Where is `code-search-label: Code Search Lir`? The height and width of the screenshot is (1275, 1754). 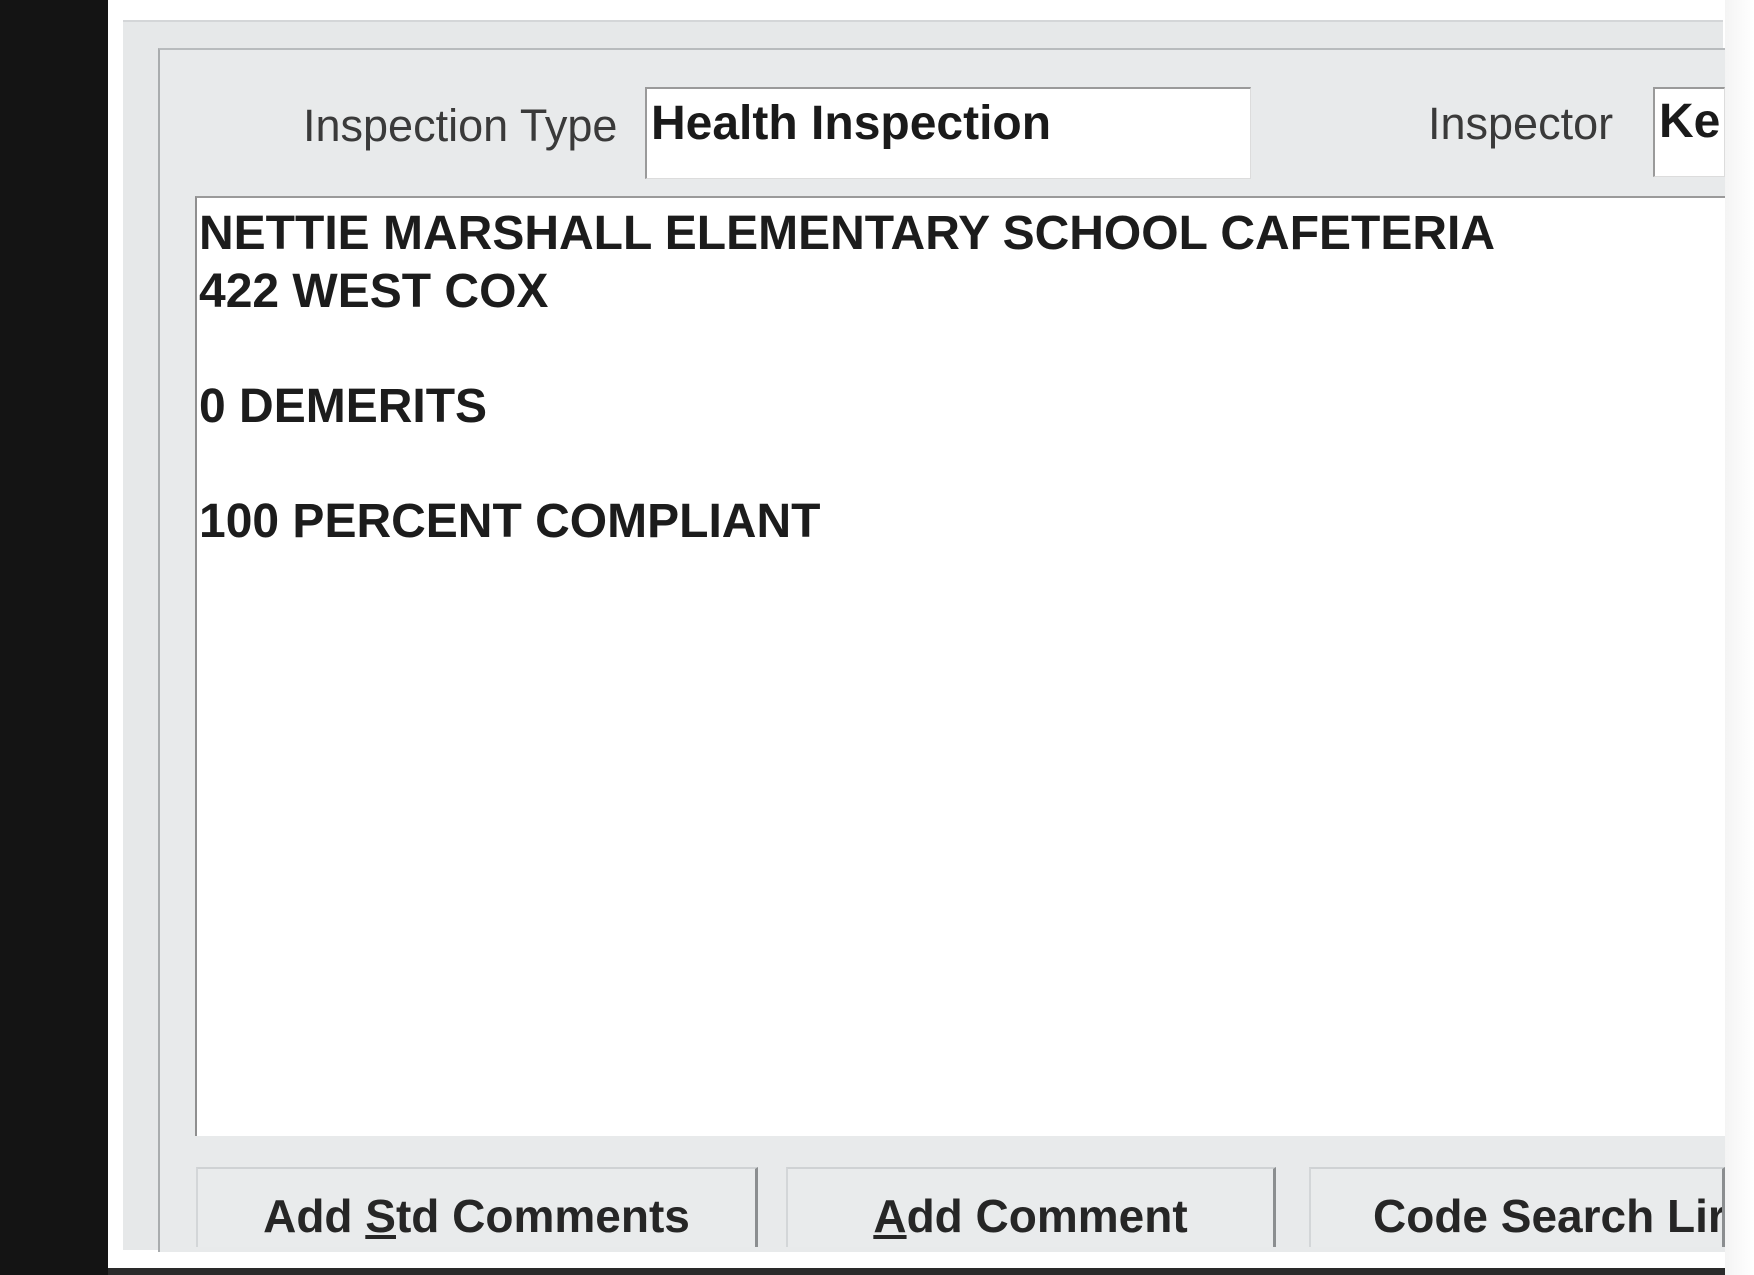
code-search-label: Code Search Lir is located at coordinates (1549, 1216).